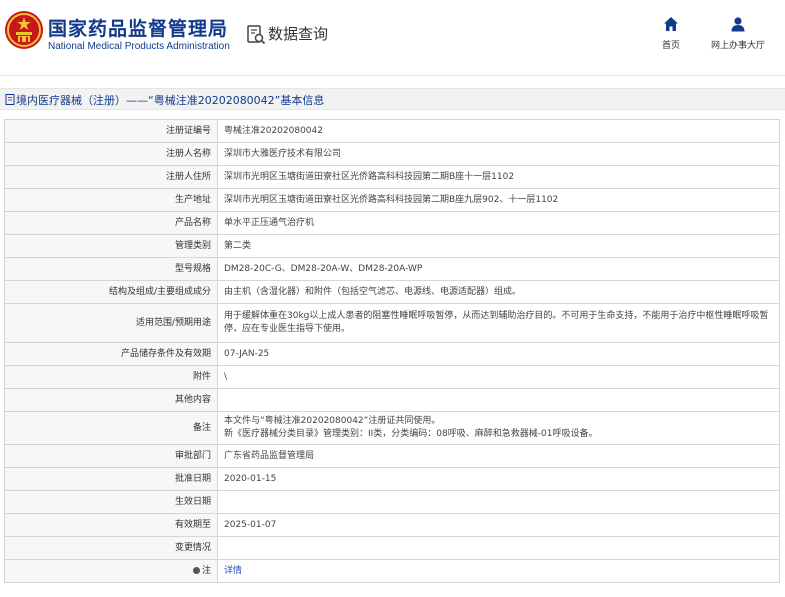  I want to click on document-search-icon, so click(256, 35).